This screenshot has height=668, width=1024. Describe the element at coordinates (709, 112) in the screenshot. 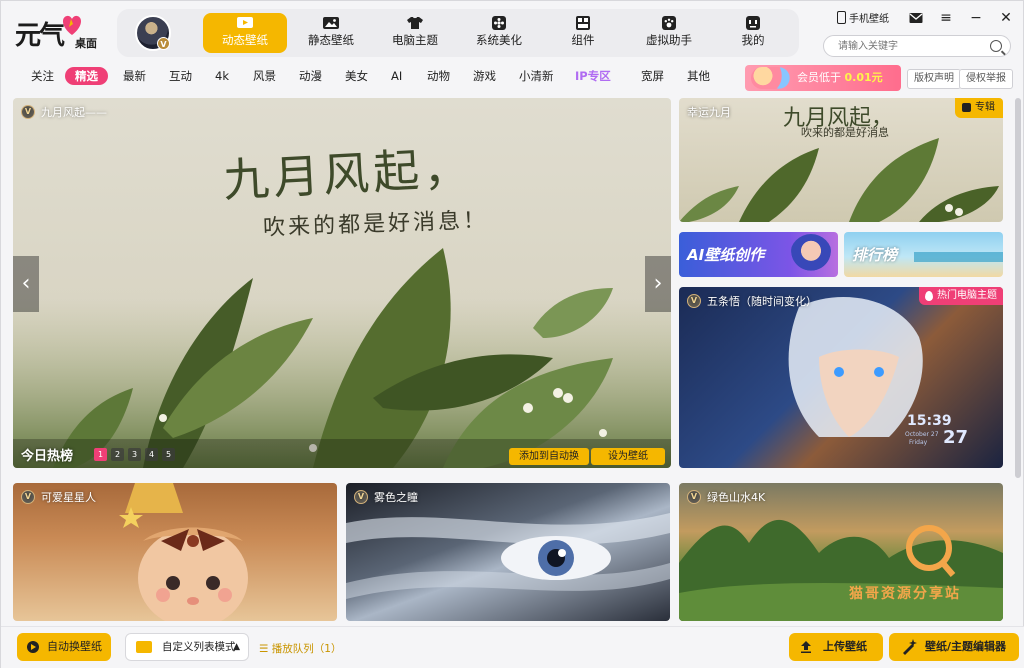

I see `lucky-tag-text: 幸运九月` at that location.